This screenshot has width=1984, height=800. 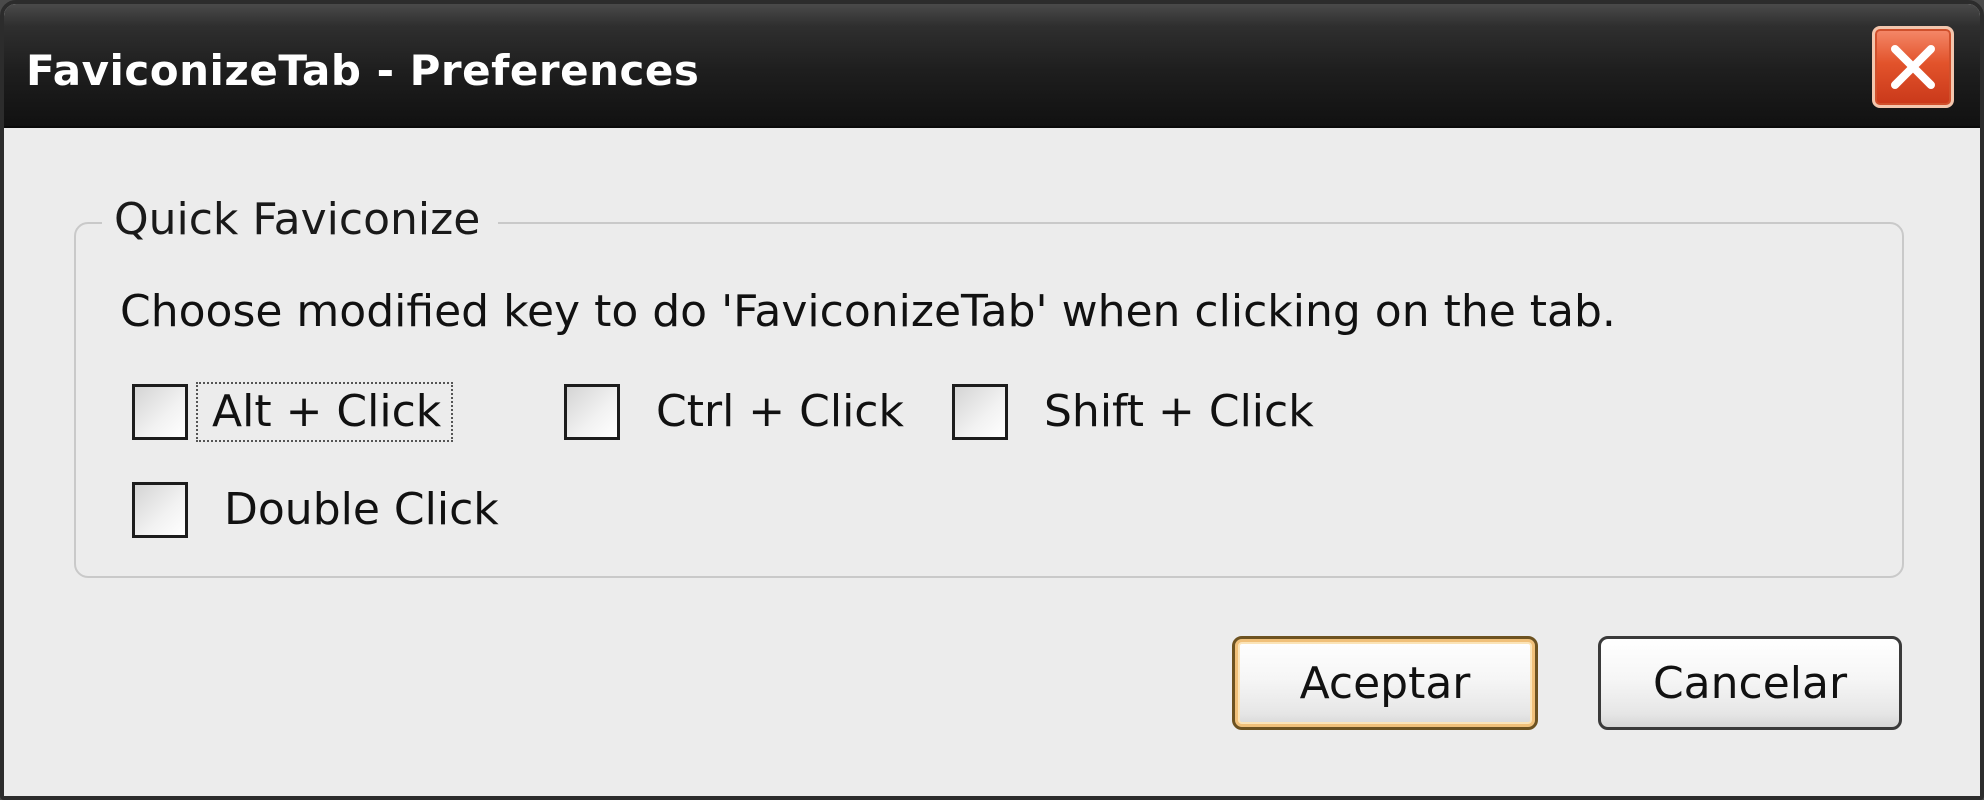 I want to click on ctrl-click-option: Ctrl + Click, so click(x=737, y=412).